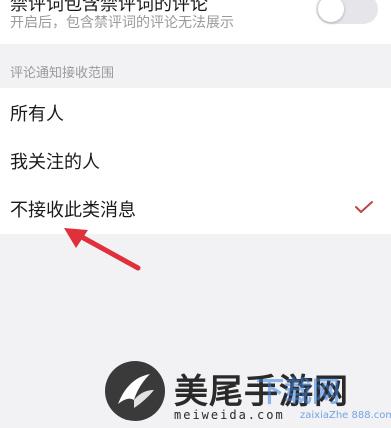 This screenshot has height=428, width=391. Describe the element at coordinates (37, 114) in the screenshot. I see `option-label: 所有人` at that location.